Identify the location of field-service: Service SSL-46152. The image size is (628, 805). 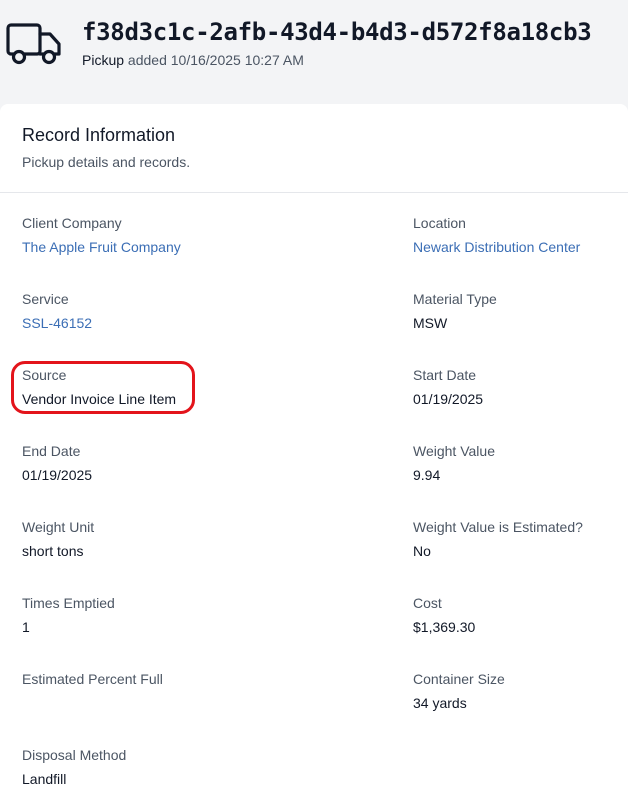
(137, 311).